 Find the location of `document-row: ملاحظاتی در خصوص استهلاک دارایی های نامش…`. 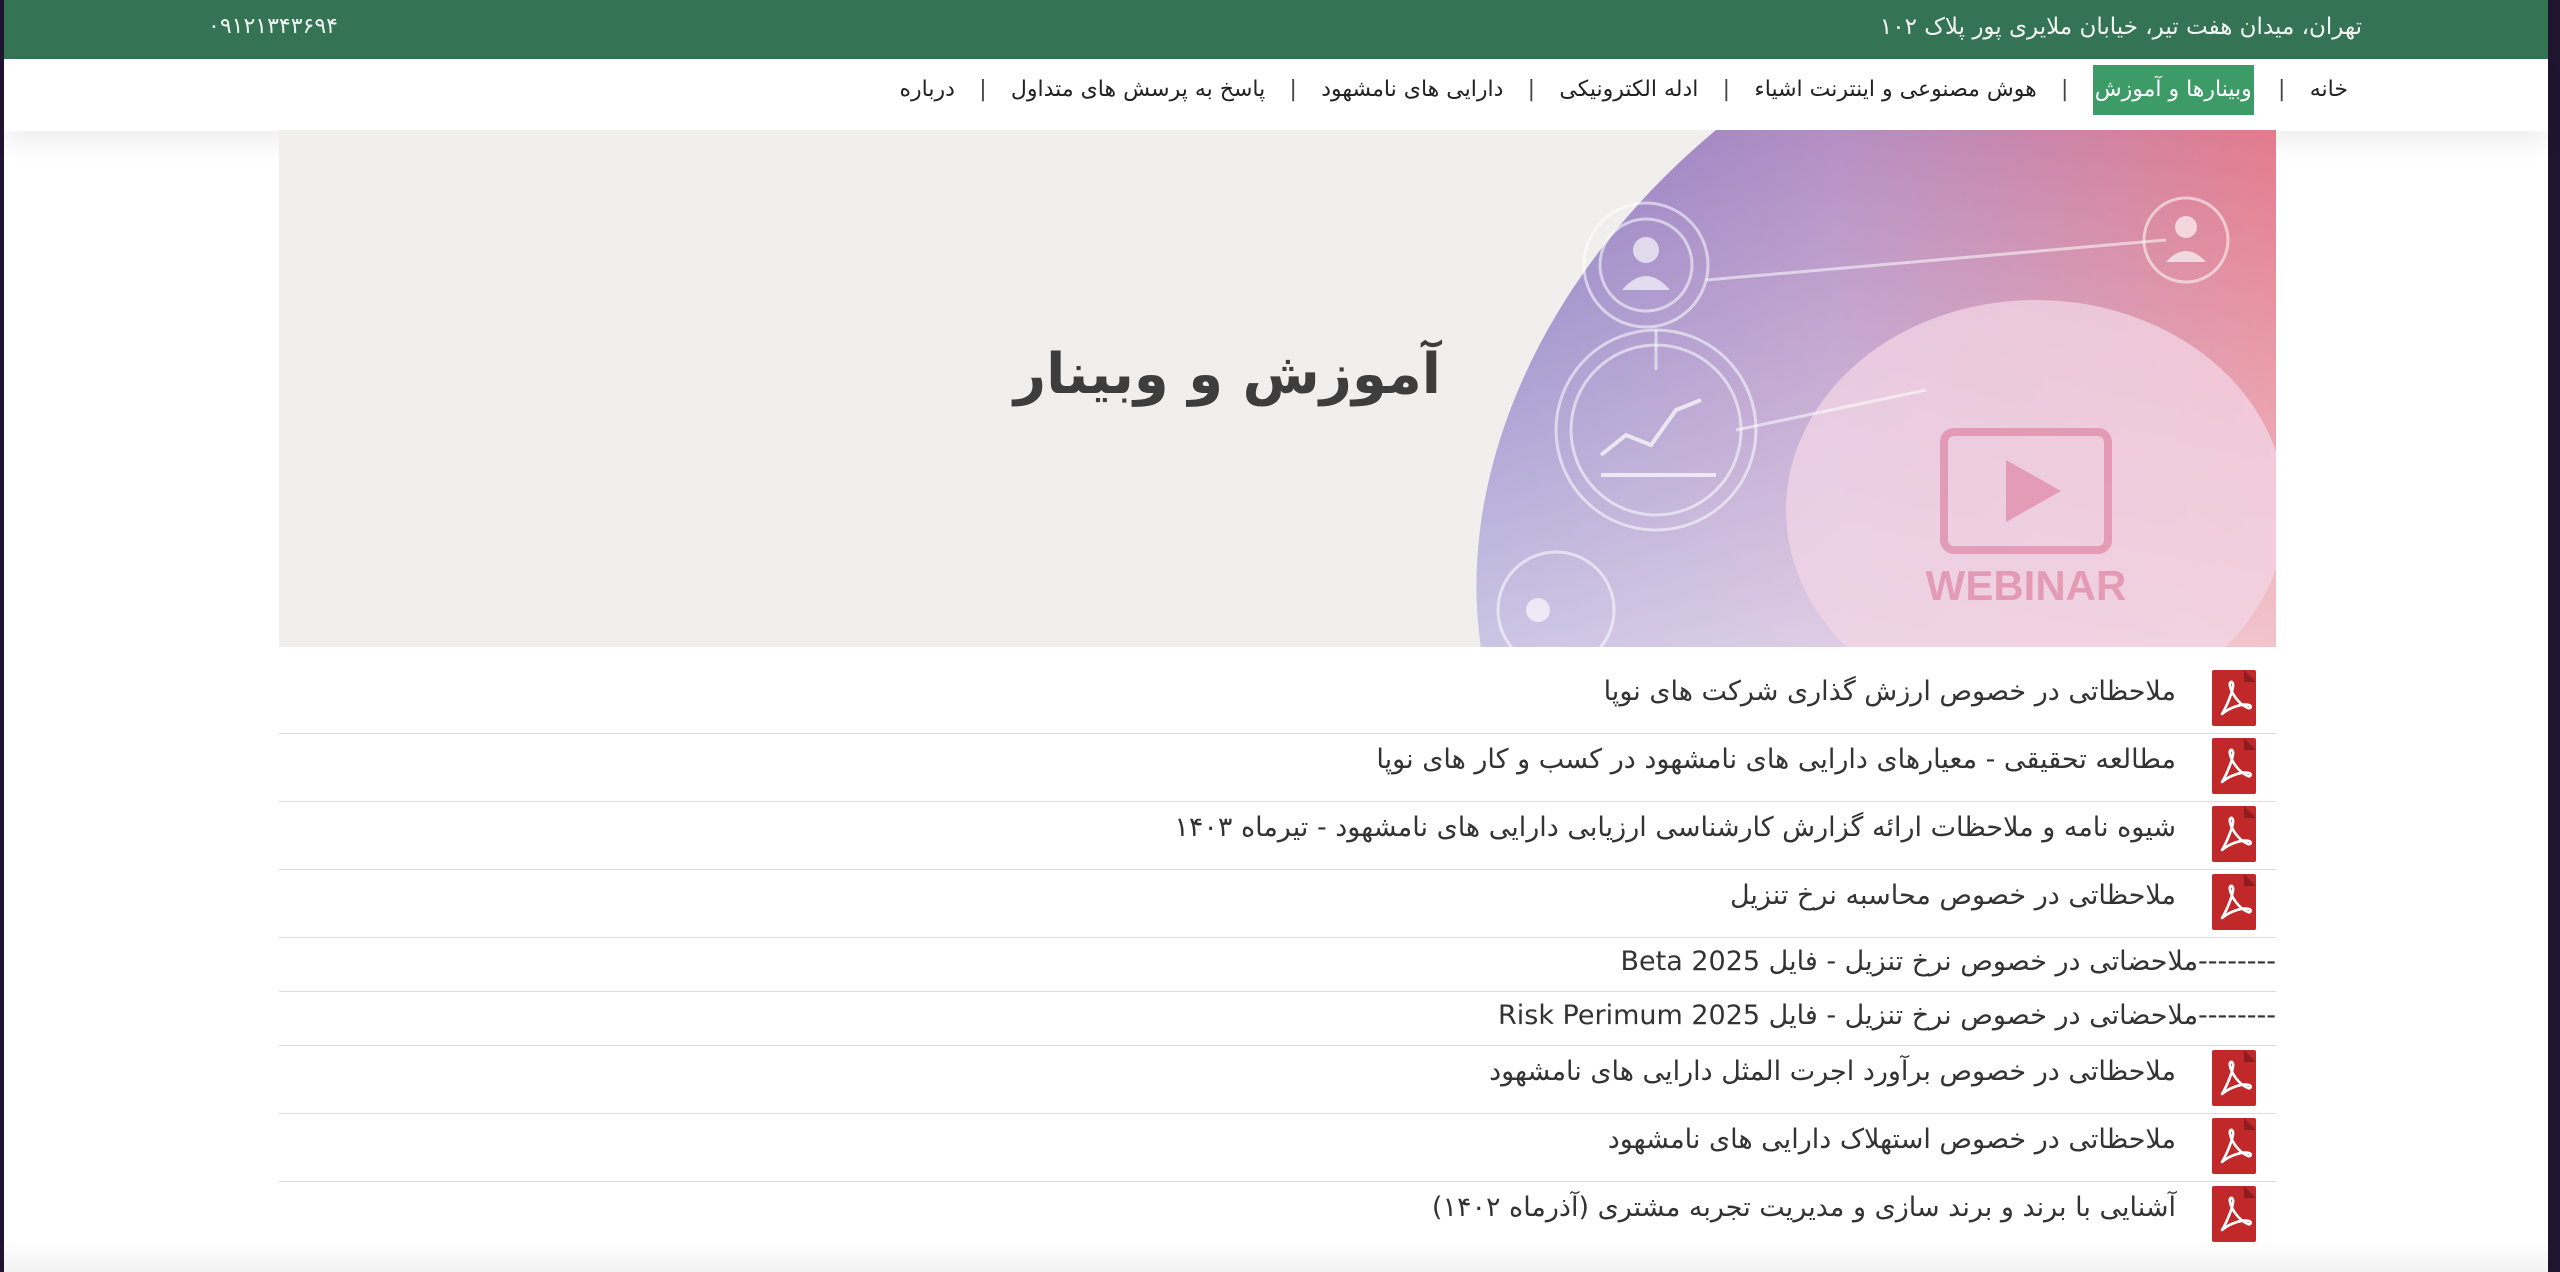

document-row: ملاحظاتی در خصوص استهلاک دارایی های نامش… is located at coordinates (1277, 1148).